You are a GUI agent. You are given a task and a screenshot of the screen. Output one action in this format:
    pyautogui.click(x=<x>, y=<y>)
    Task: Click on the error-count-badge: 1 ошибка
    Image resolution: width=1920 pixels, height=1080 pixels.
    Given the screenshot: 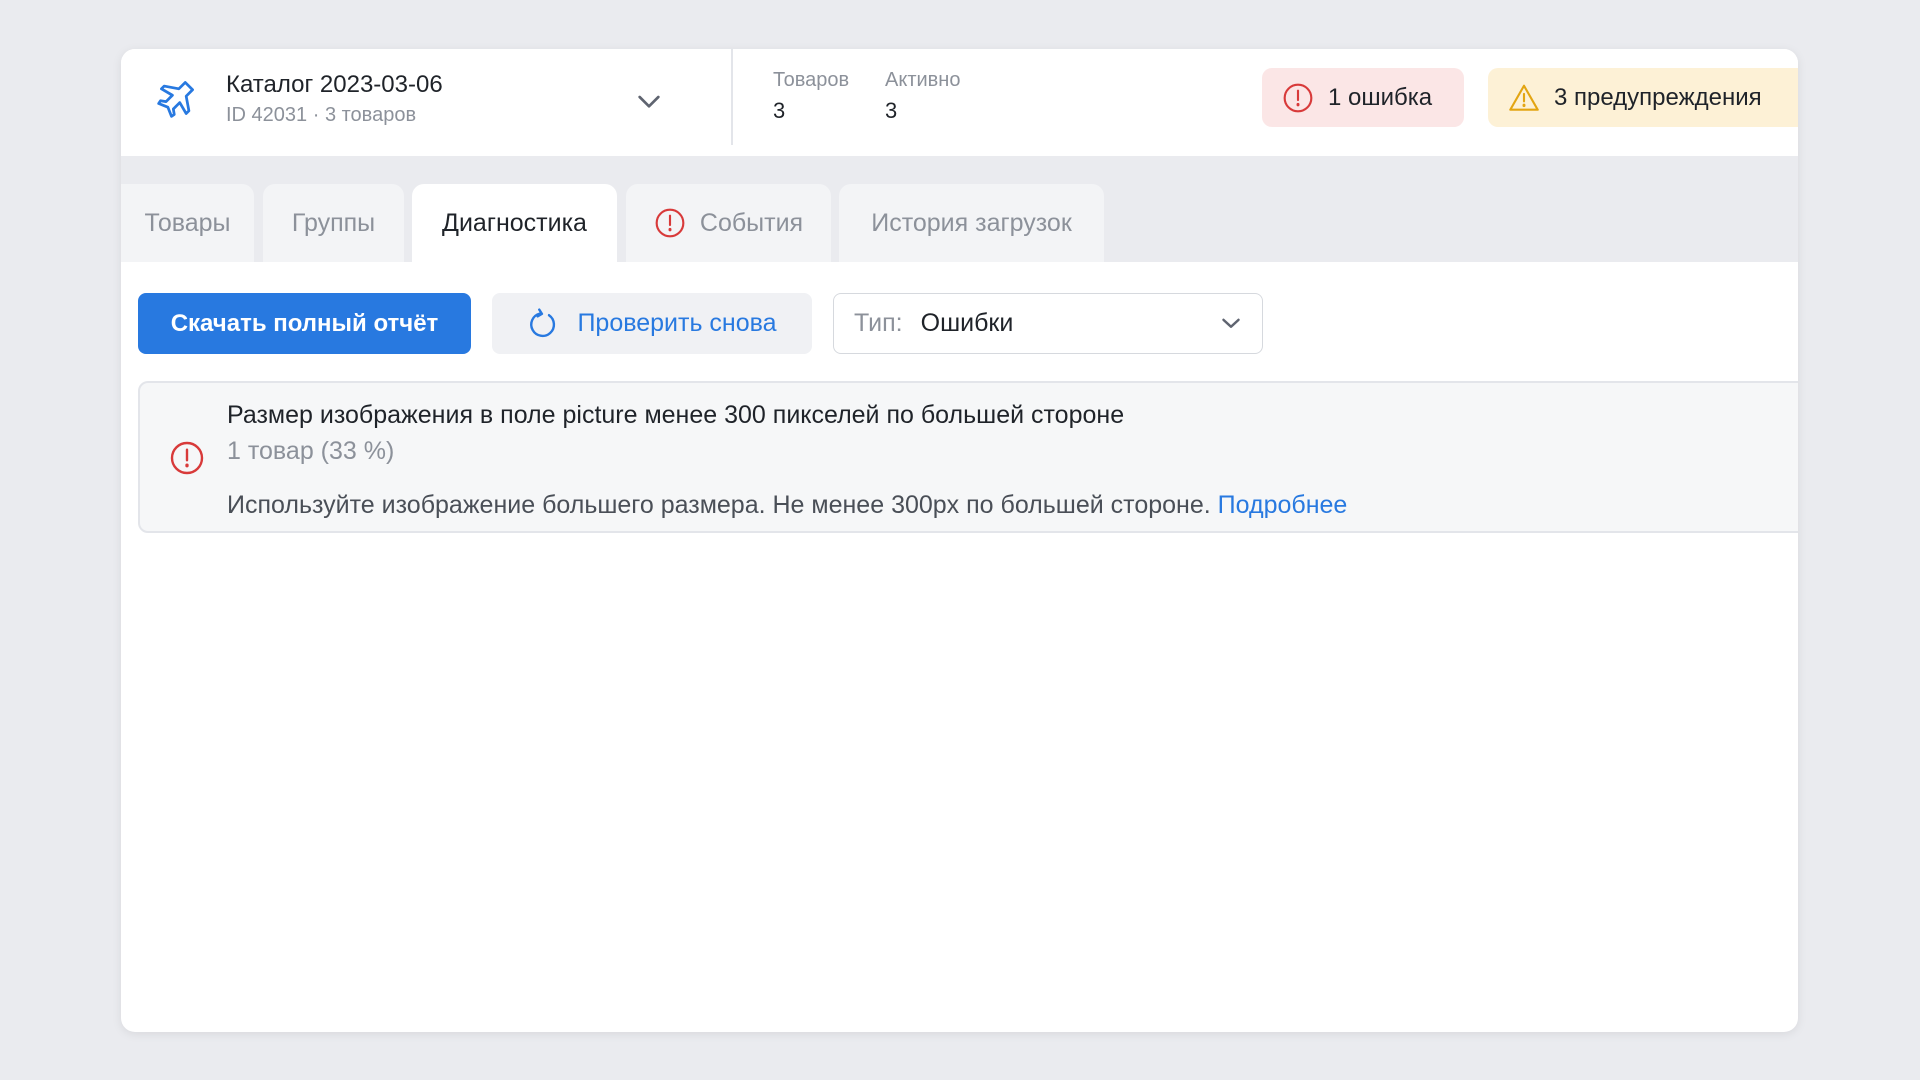 What is the action you would take?
    pyautogui.click(x=1363, y=97)
    